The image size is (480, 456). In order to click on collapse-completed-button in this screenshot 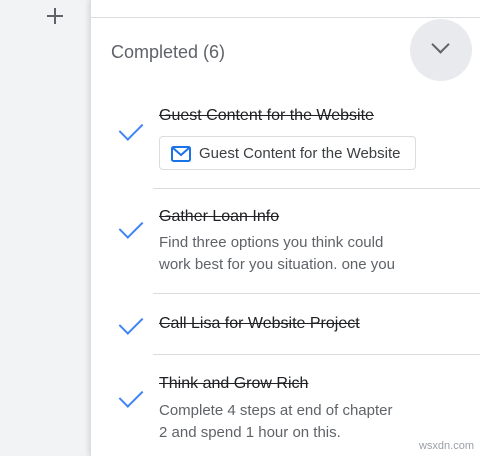, I will do `click(441, 50)`.